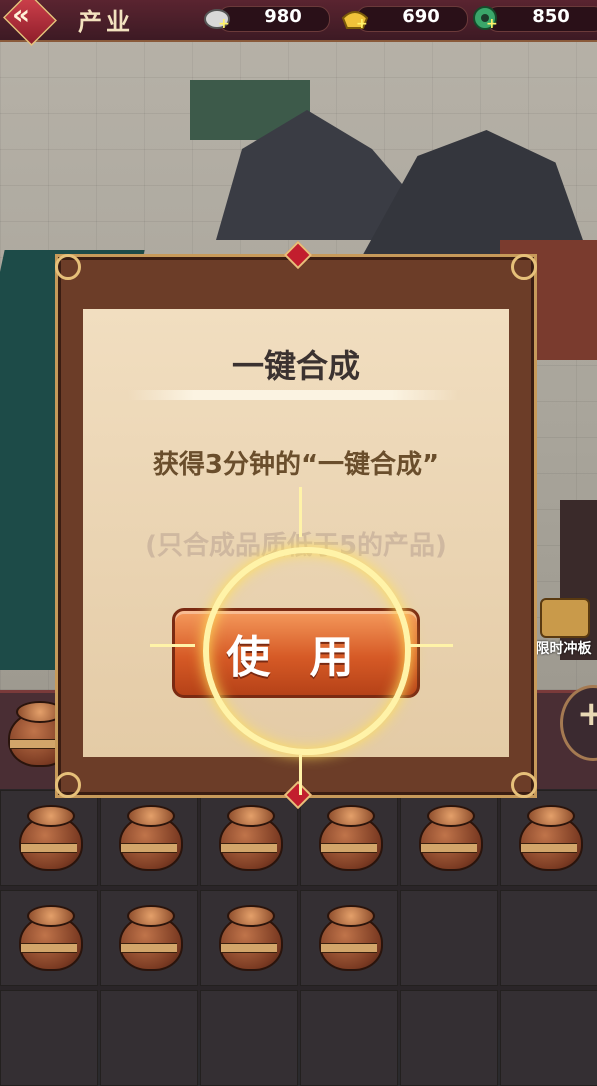 This screenshot has width=597, height=1086. What do you see at coordinates (563, 649) in the screenshot?
I see `event-label: 限时冲板` at bounding box center [563, 649].